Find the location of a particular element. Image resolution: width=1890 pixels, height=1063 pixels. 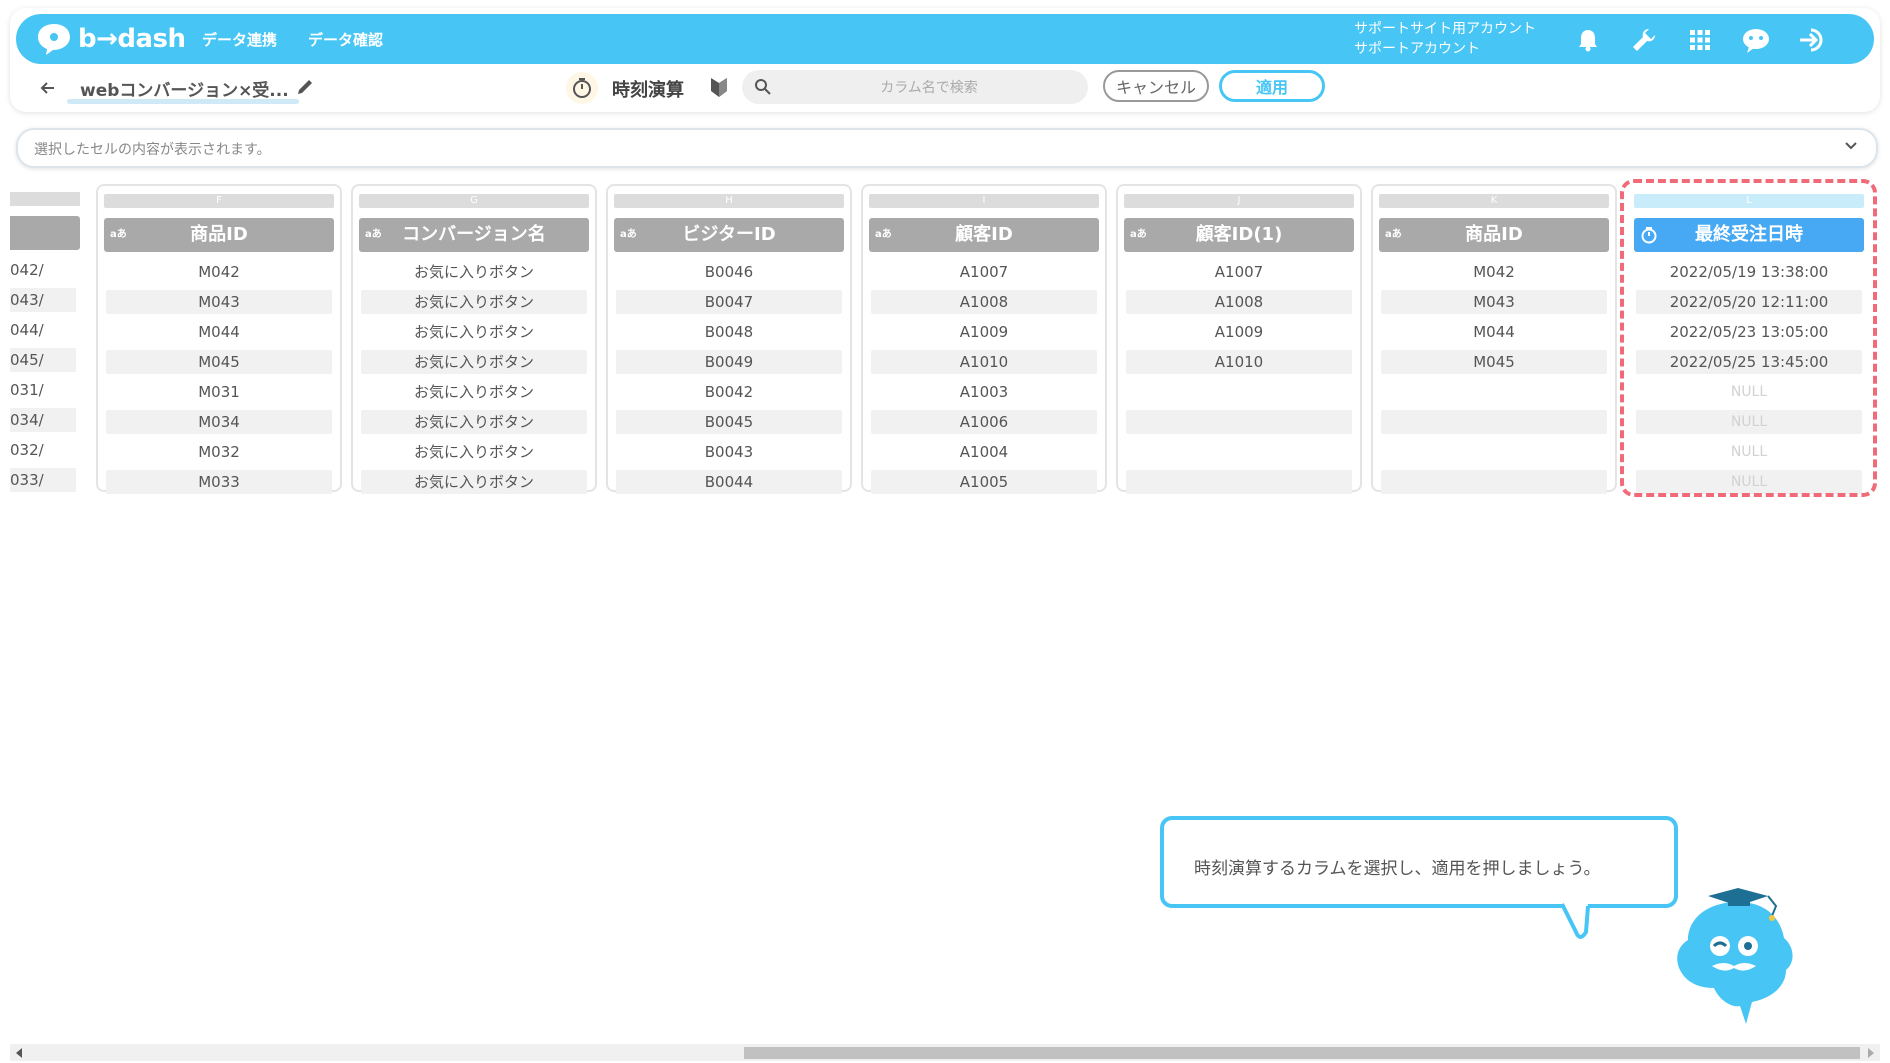

column-card: Jaあ 顧客ID(1) A1007 A1008 A1009 A1010 is located at coordinates (1239, 339).